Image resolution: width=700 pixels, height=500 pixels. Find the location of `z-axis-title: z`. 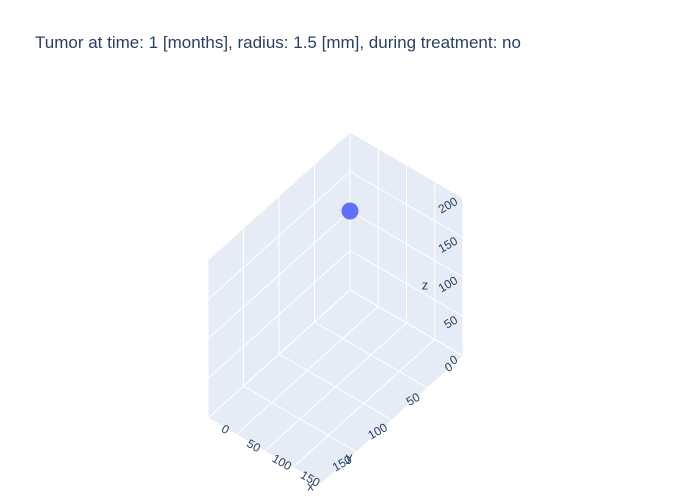

z-axis-title: z is located at coordinates (425, 284).